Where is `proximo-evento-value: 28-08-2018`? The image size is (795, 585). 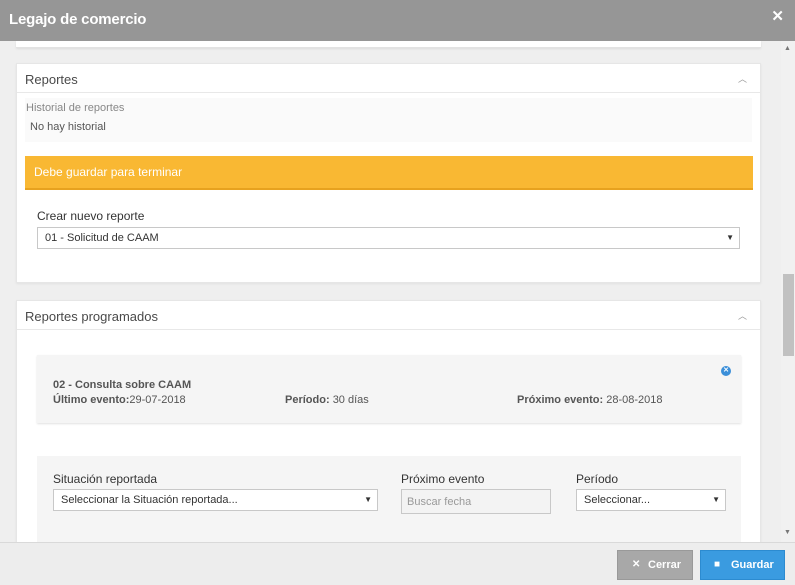 proximo-evento-value: 28-08-2018 is located at coordinates (634, 400).